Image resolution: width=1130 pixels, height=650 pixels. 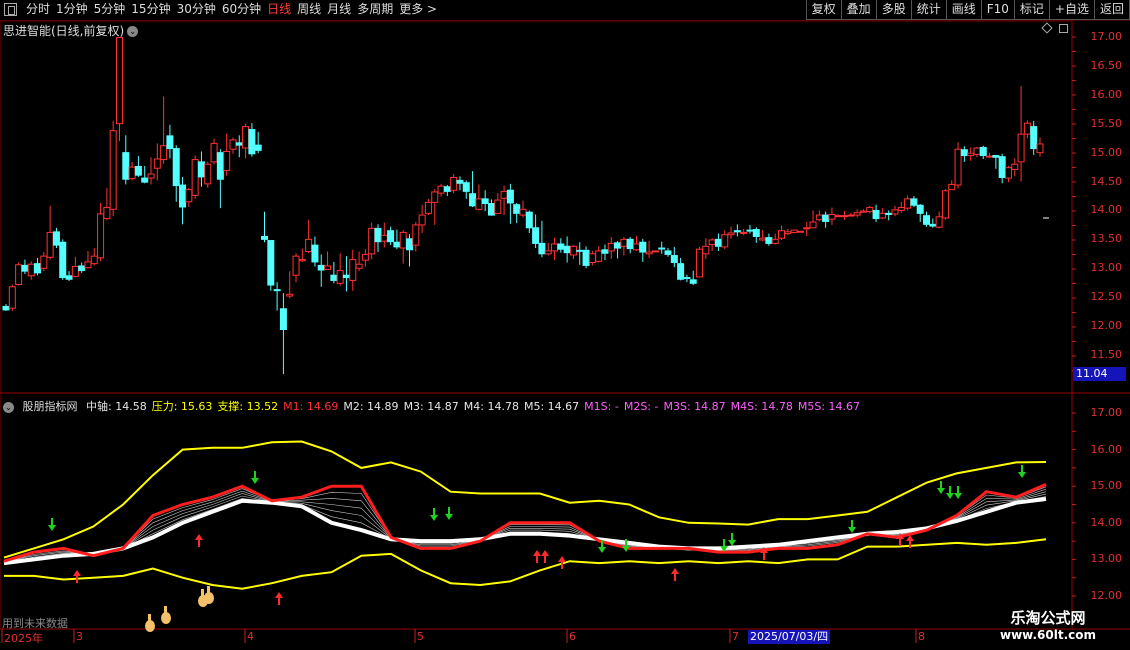 I want to click on indicator-value: M5: 14.67, so click(x=551, y=406).